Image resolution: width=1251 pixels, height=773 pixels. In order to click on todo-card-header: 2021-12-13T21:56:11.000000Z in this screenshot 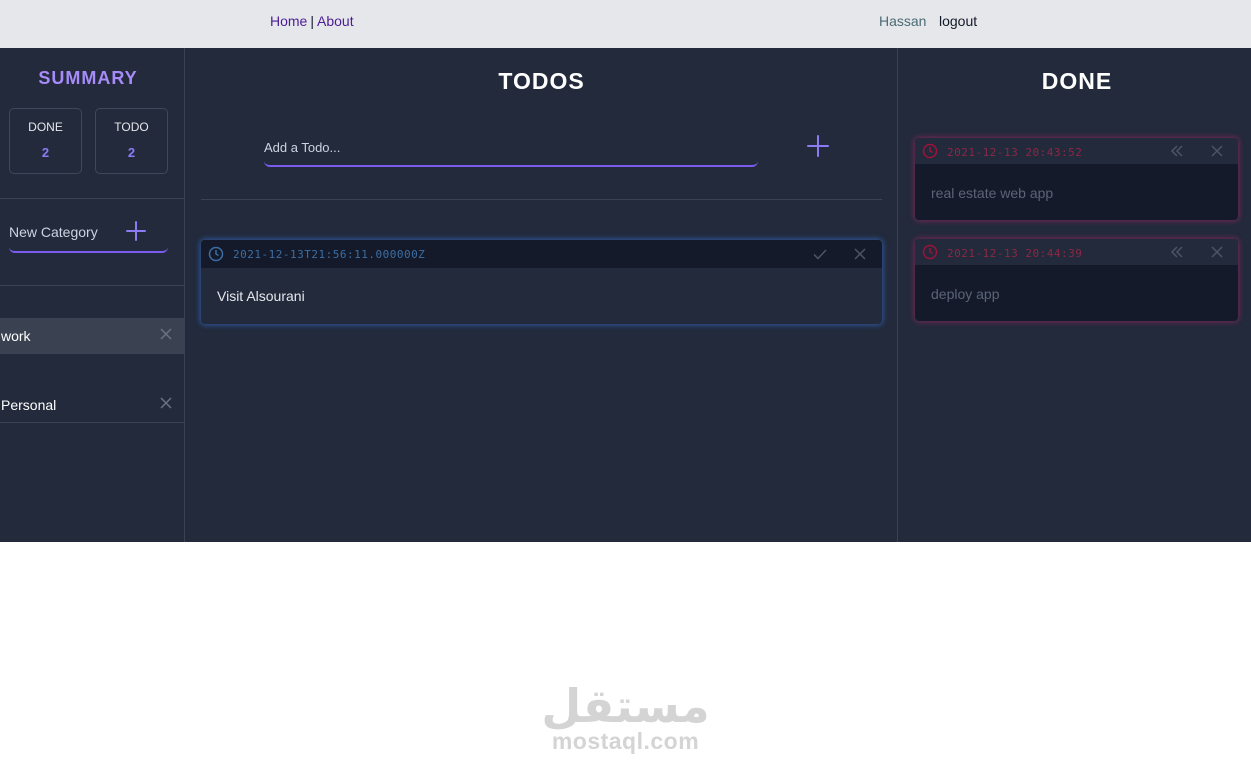, I will do `click(541, 254)`.